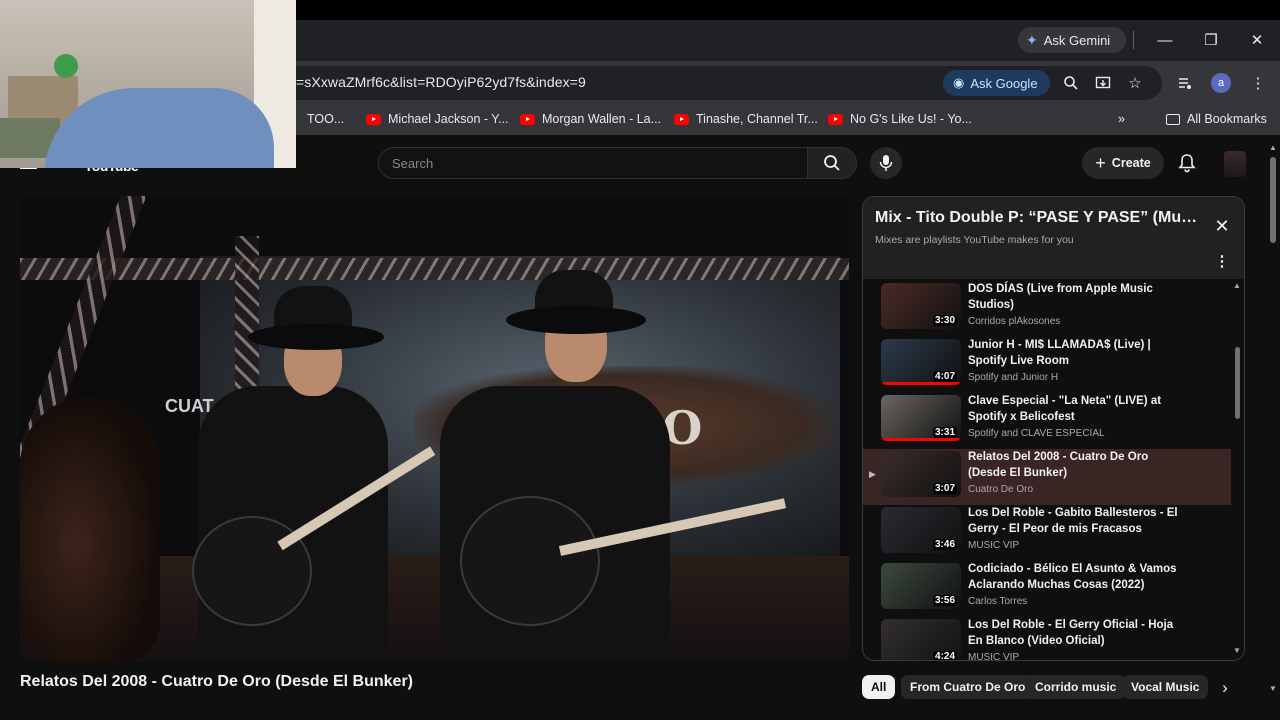  Describe the element at coordinates (1071, 83) in the screenshot. I see `zoom-icon` at that location.